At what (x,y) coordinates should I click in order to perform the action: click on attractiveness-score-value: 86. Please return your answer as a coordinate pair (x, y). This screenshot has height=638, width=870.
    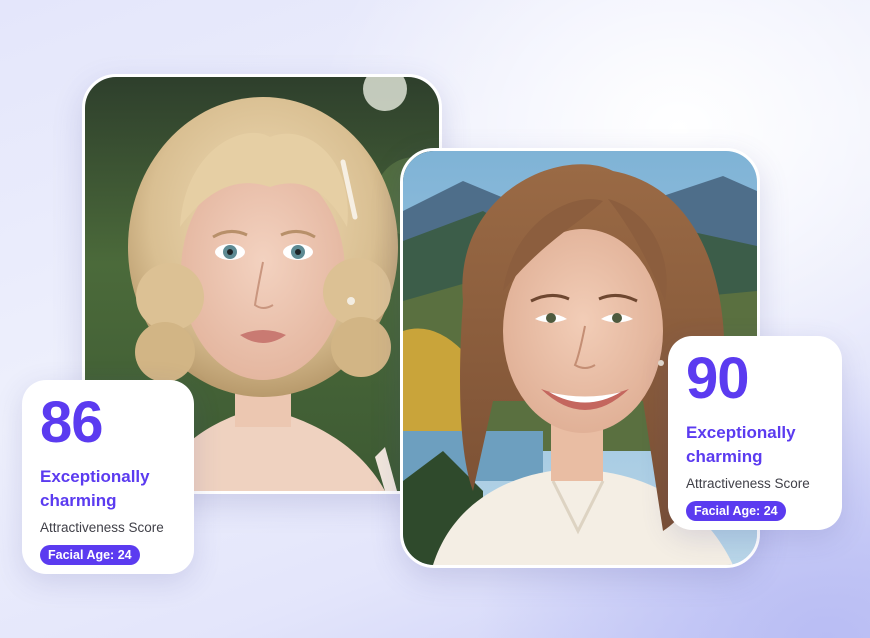
    Looking at the image, I should click on (72, 422).